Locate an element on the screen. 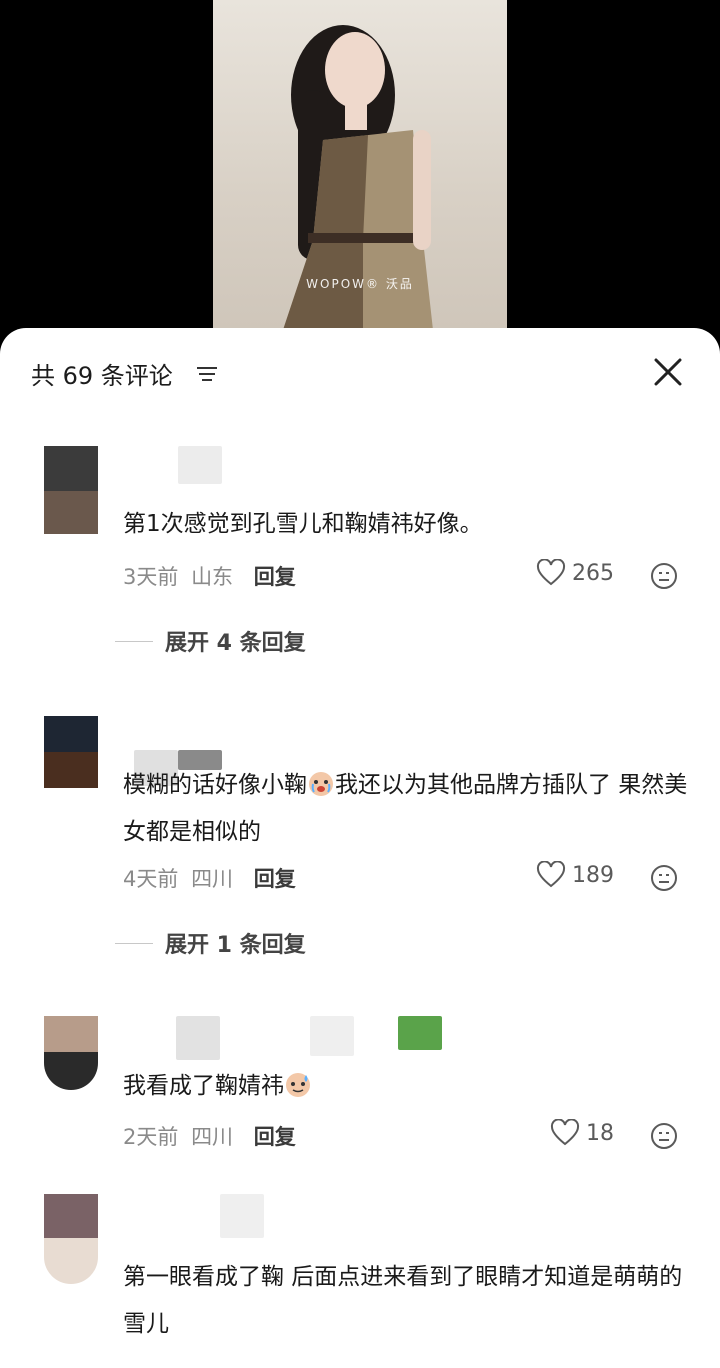 This screenshot has width=720, height=1368. comments-header: 共 69 条评论 is located at coordinates (360, 373).